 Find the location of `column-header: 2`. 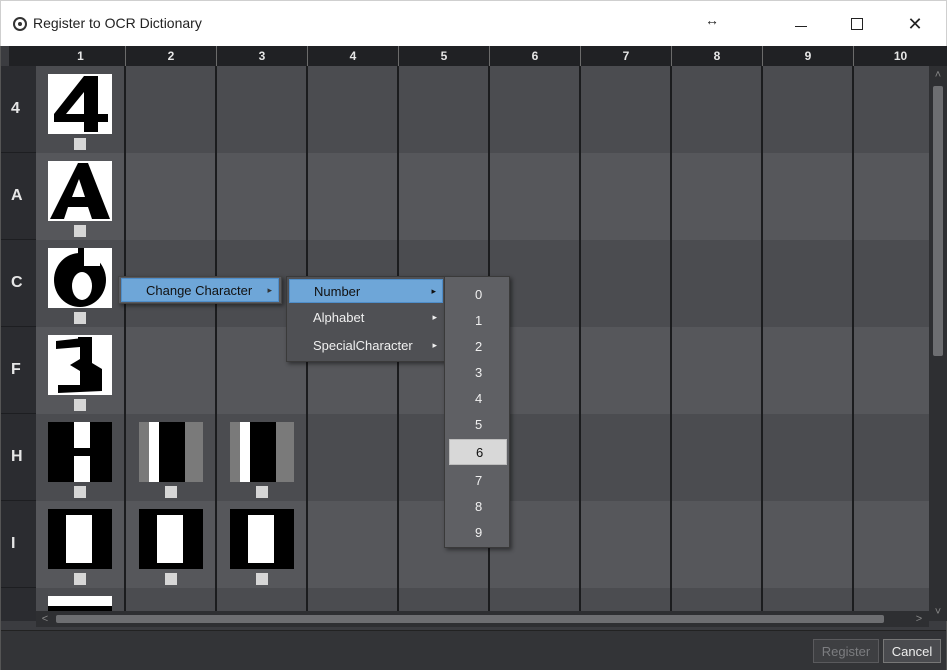

column-header: 2 is located at coordinates (171, 56).